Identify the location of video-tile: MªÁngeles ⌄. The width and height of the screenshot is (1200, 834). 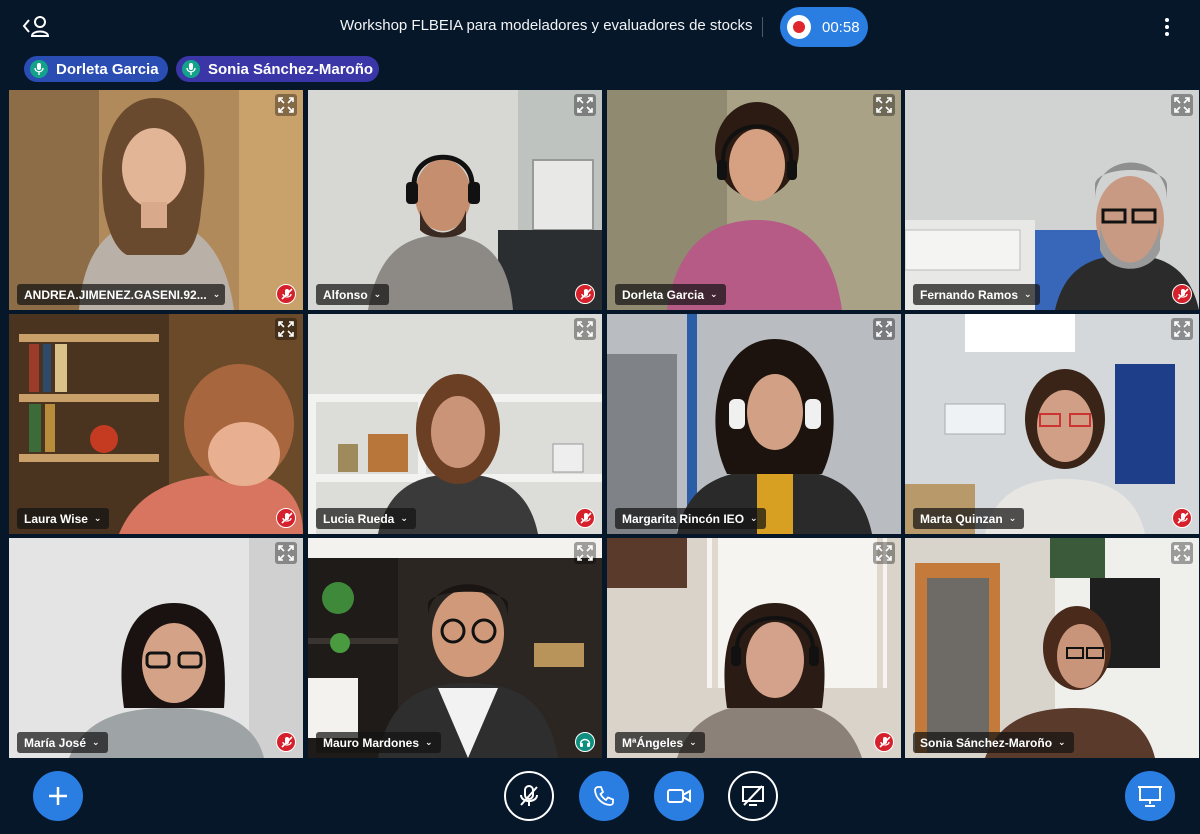
(754, 648).